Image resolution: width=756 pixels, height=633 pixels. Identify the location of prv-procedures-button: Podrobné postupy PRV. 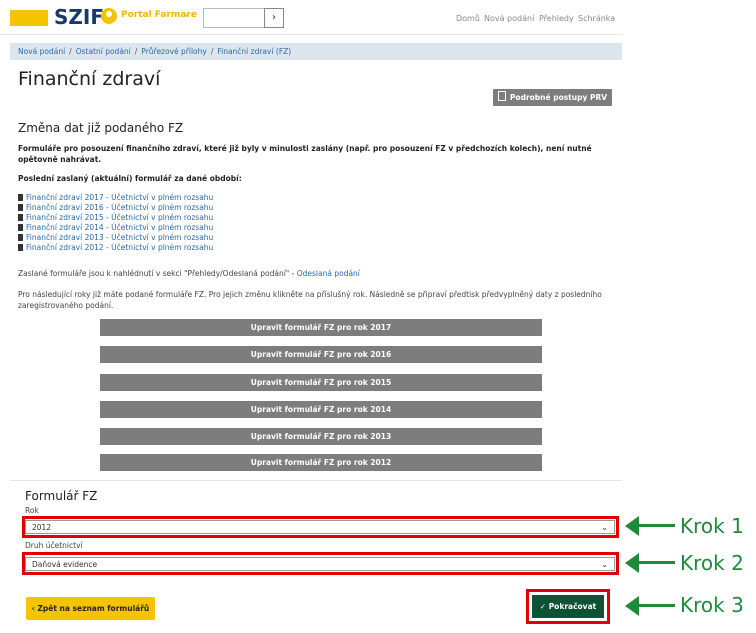
(552, 97).